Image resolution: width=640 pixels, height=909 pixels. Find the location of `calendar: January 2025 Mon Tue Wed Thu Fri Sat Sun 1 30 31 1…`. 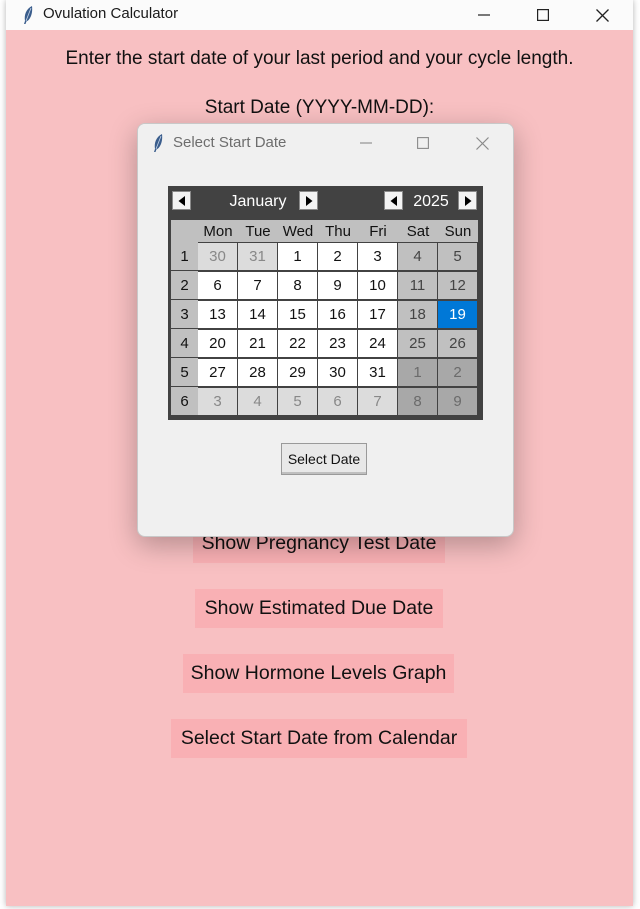

calendar: January 2025 Mon Tue Wed Thu Fri Sat Sun 1 30 31 1… is located at coordinates (325, 303).